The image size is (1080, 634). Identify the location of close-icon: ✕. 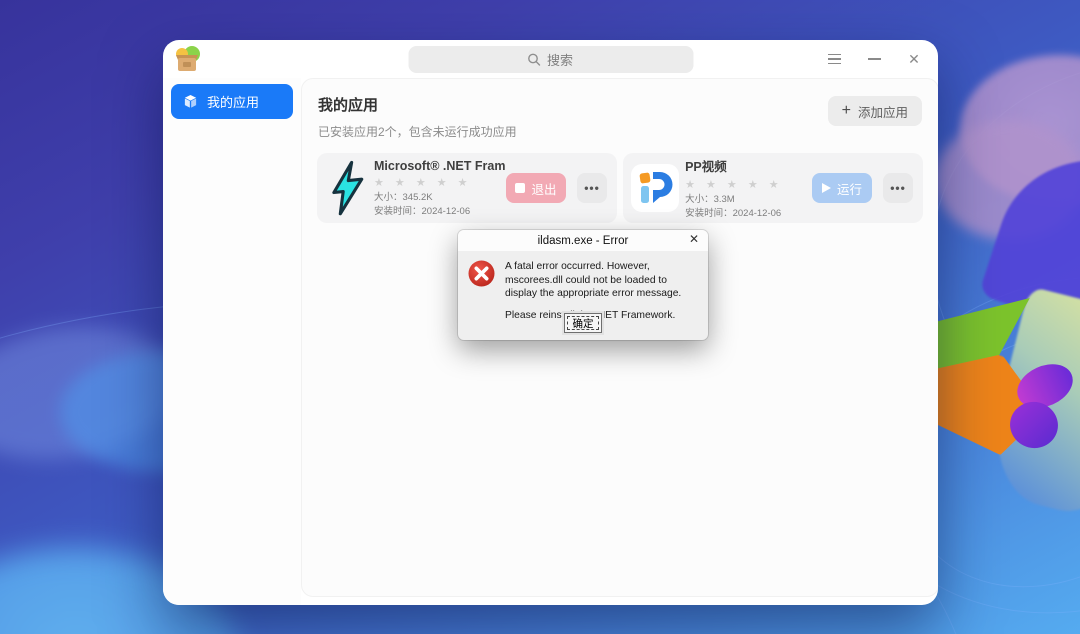
(914, 58).